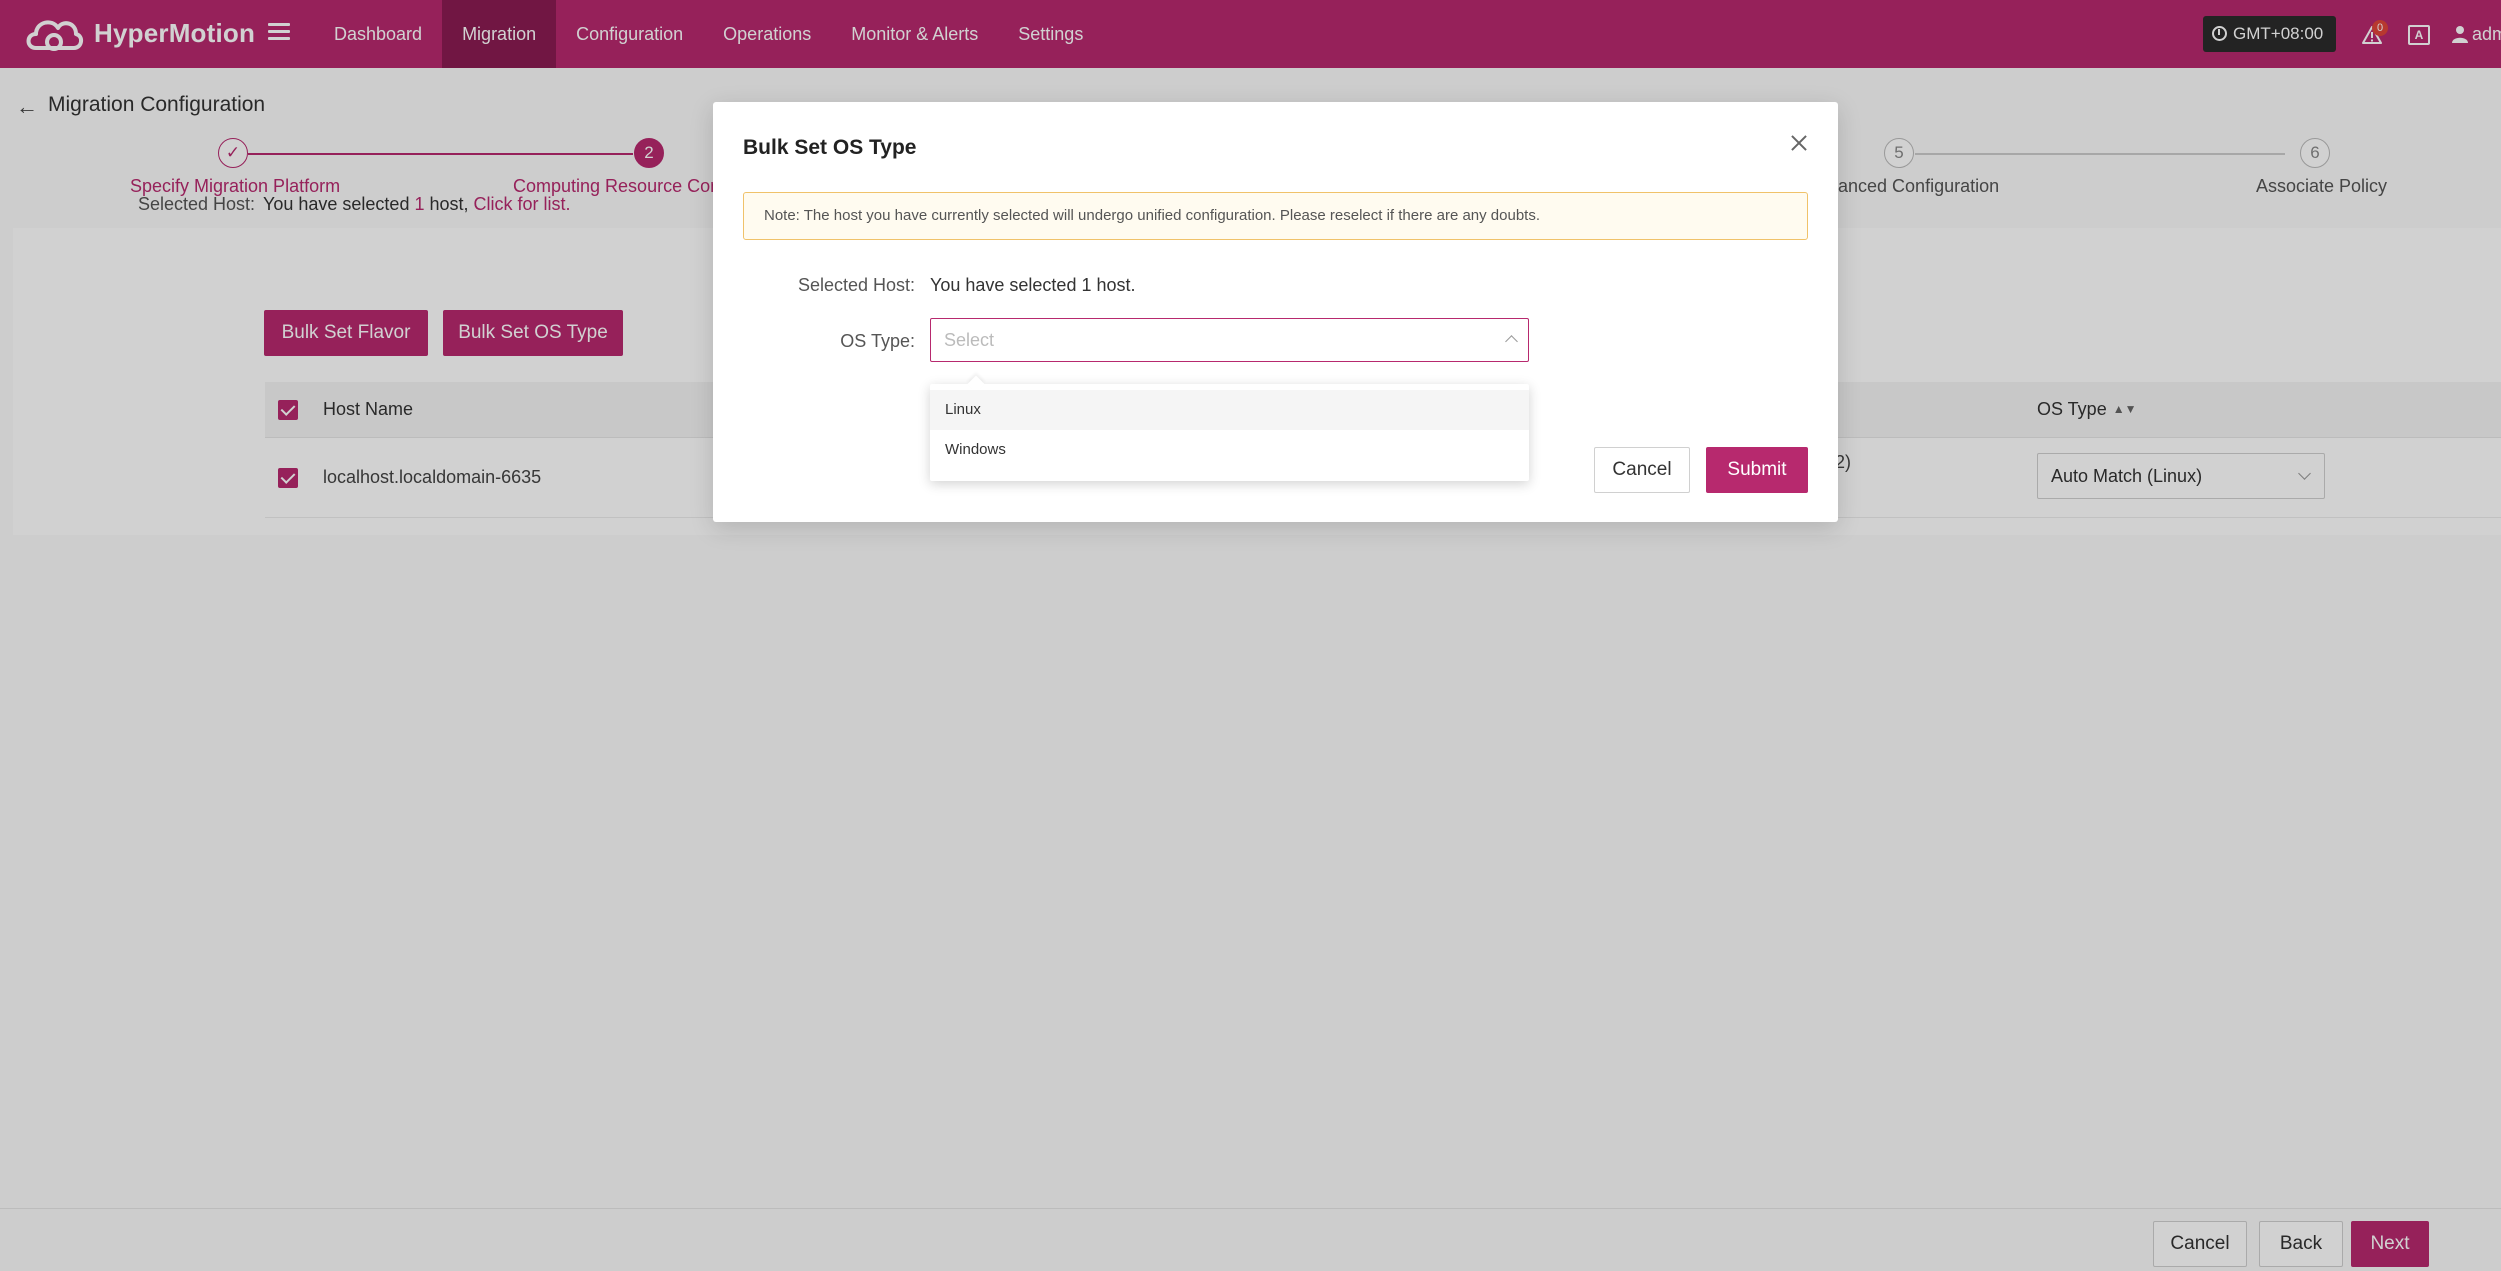 The height and width of the screenshot is (1271, 2501). Describe the element at coordinates (1799, 143) in the screenshot. I see `close-icon` at that location.